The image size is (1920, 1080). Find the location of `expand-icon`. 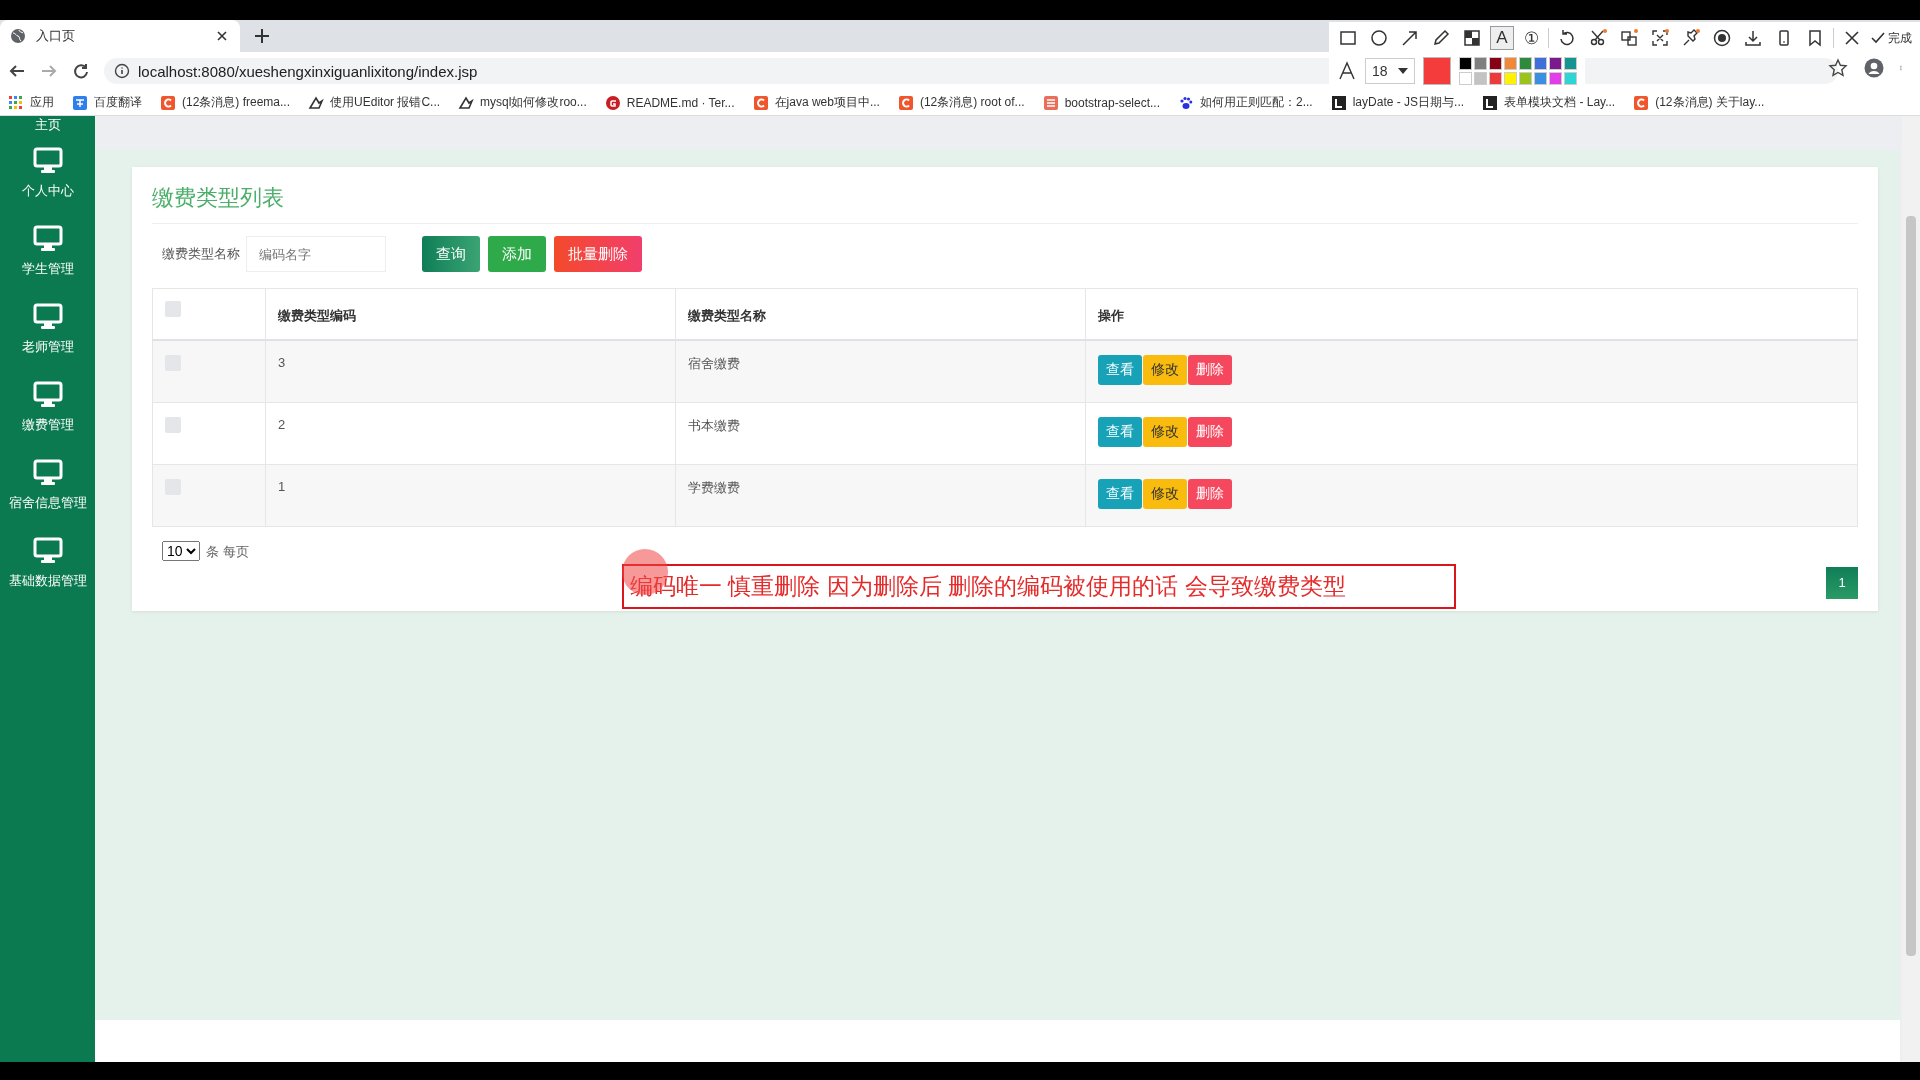

expand-icon is located at coordinates (1660, 38).